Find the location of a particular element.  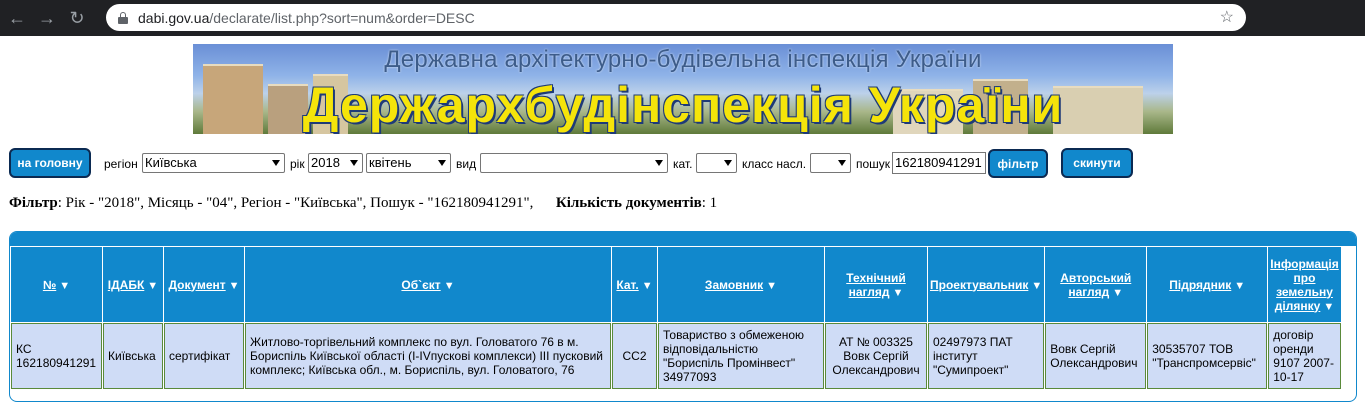

cell-document: сертифікат is located at coordinates (204, 356).